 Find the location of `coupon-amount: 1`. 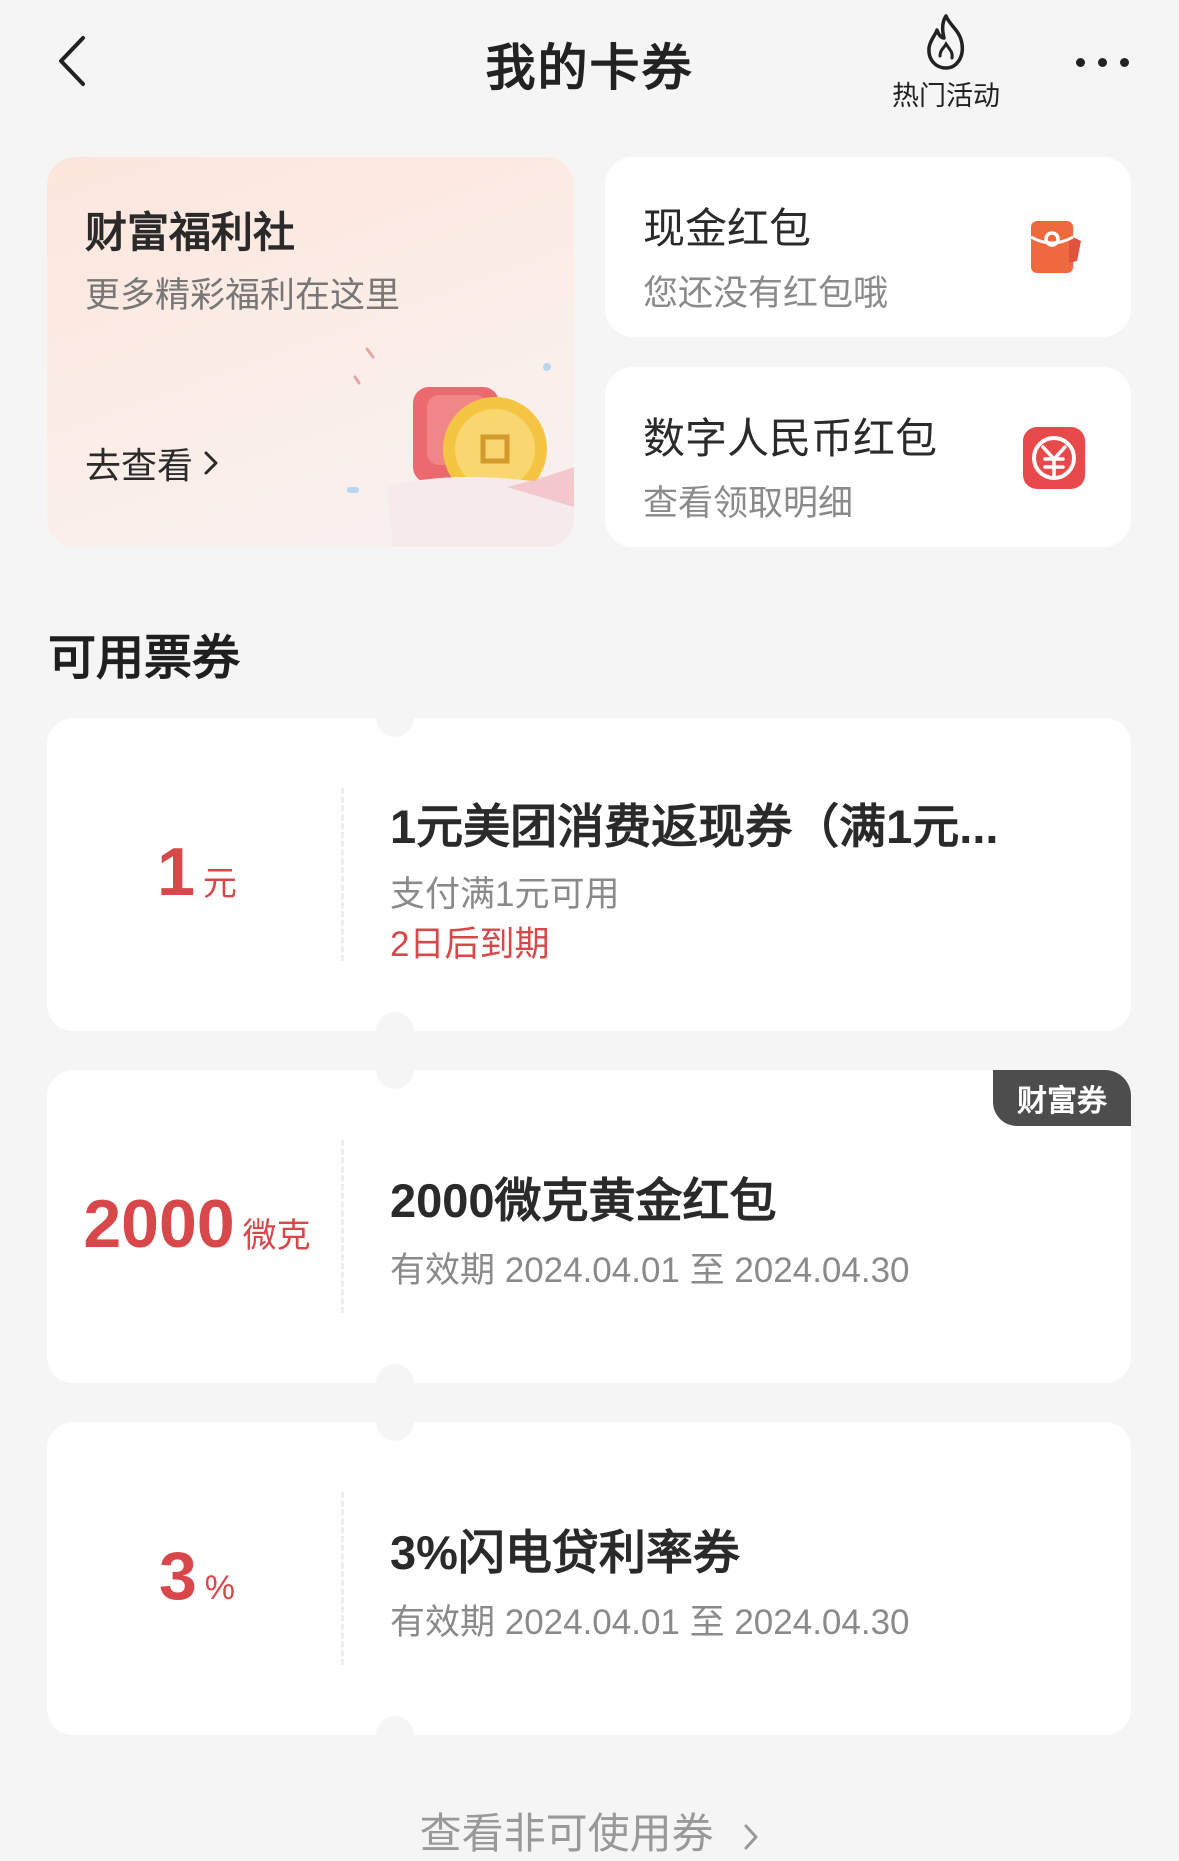

coupon-amount: 1 is located at coordinates (176, 872).